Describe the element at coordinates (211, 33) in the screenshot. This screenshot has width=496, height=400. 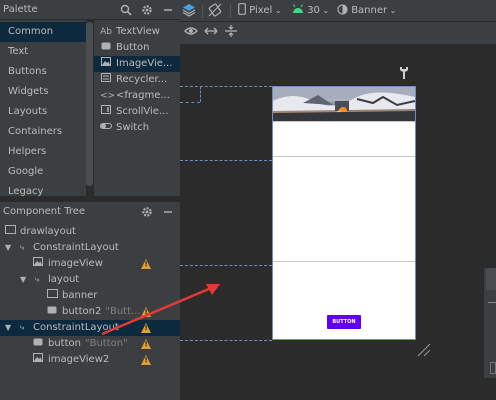
I see `expand-horizontal-icon` at that location.